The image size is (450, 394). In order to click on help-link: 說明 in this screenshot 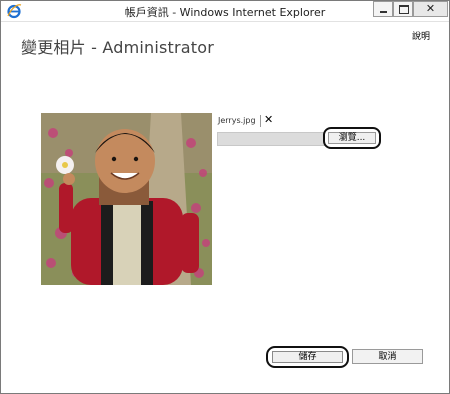, I will do `click(421, 35)`.